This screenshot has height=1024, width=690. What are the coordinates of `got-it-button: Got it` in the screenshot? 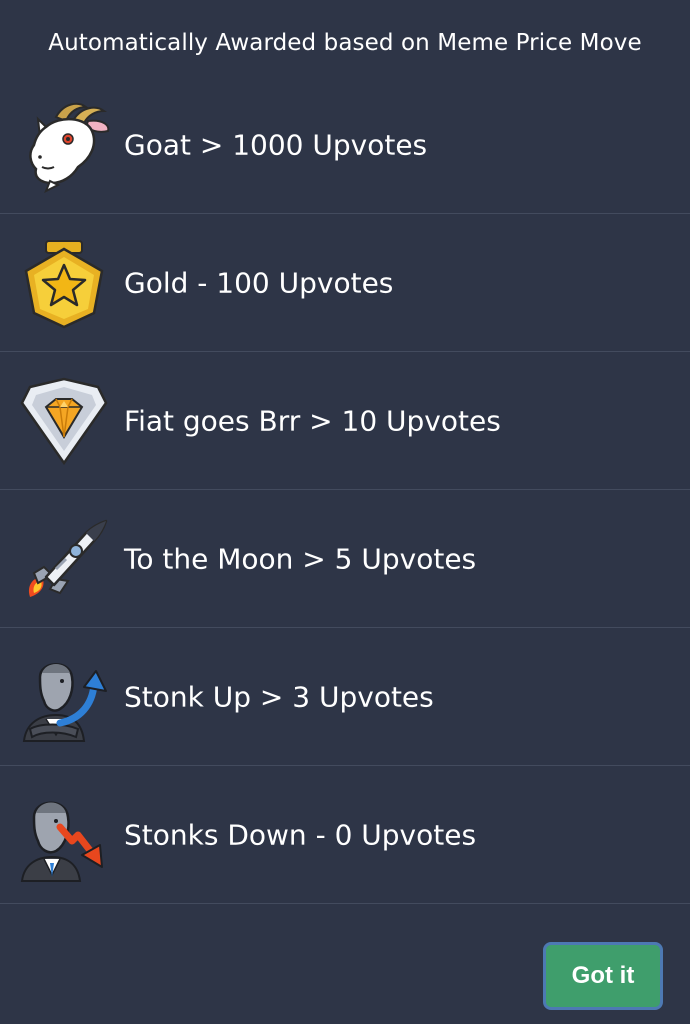 It's located at (603, 976).